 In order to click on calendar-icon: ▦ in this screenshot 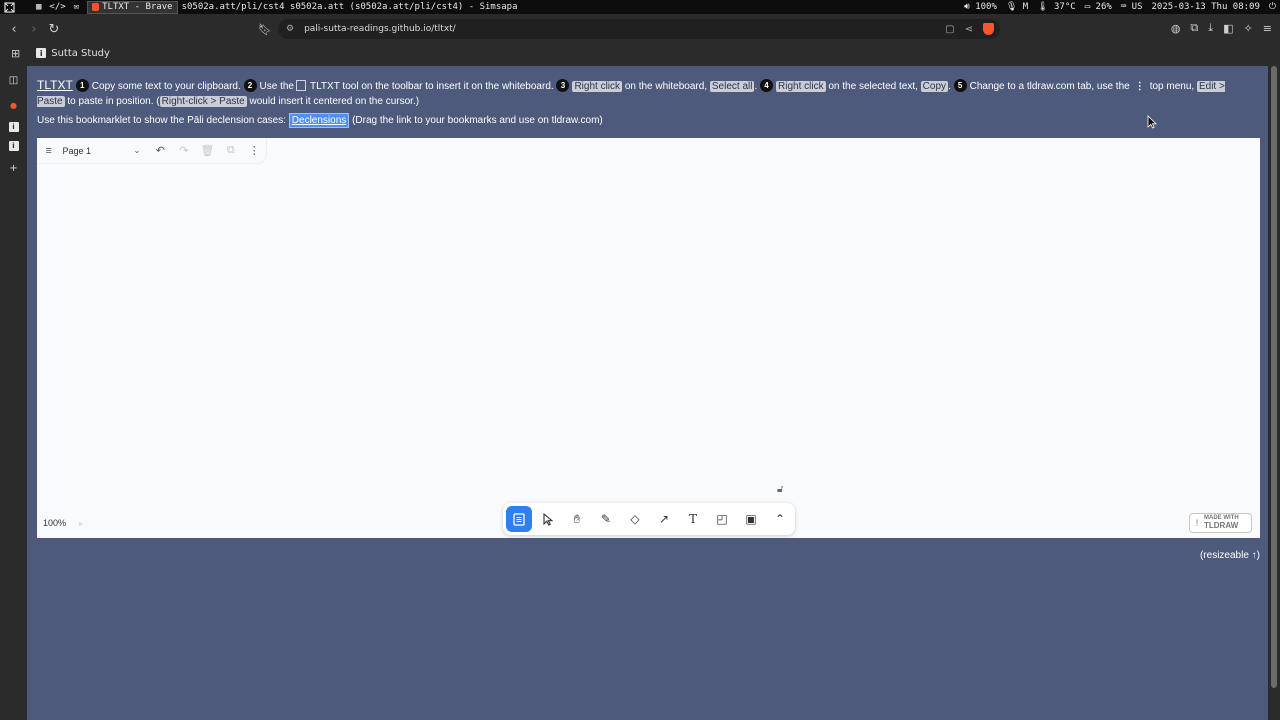, I will do `click(38, 7)`.